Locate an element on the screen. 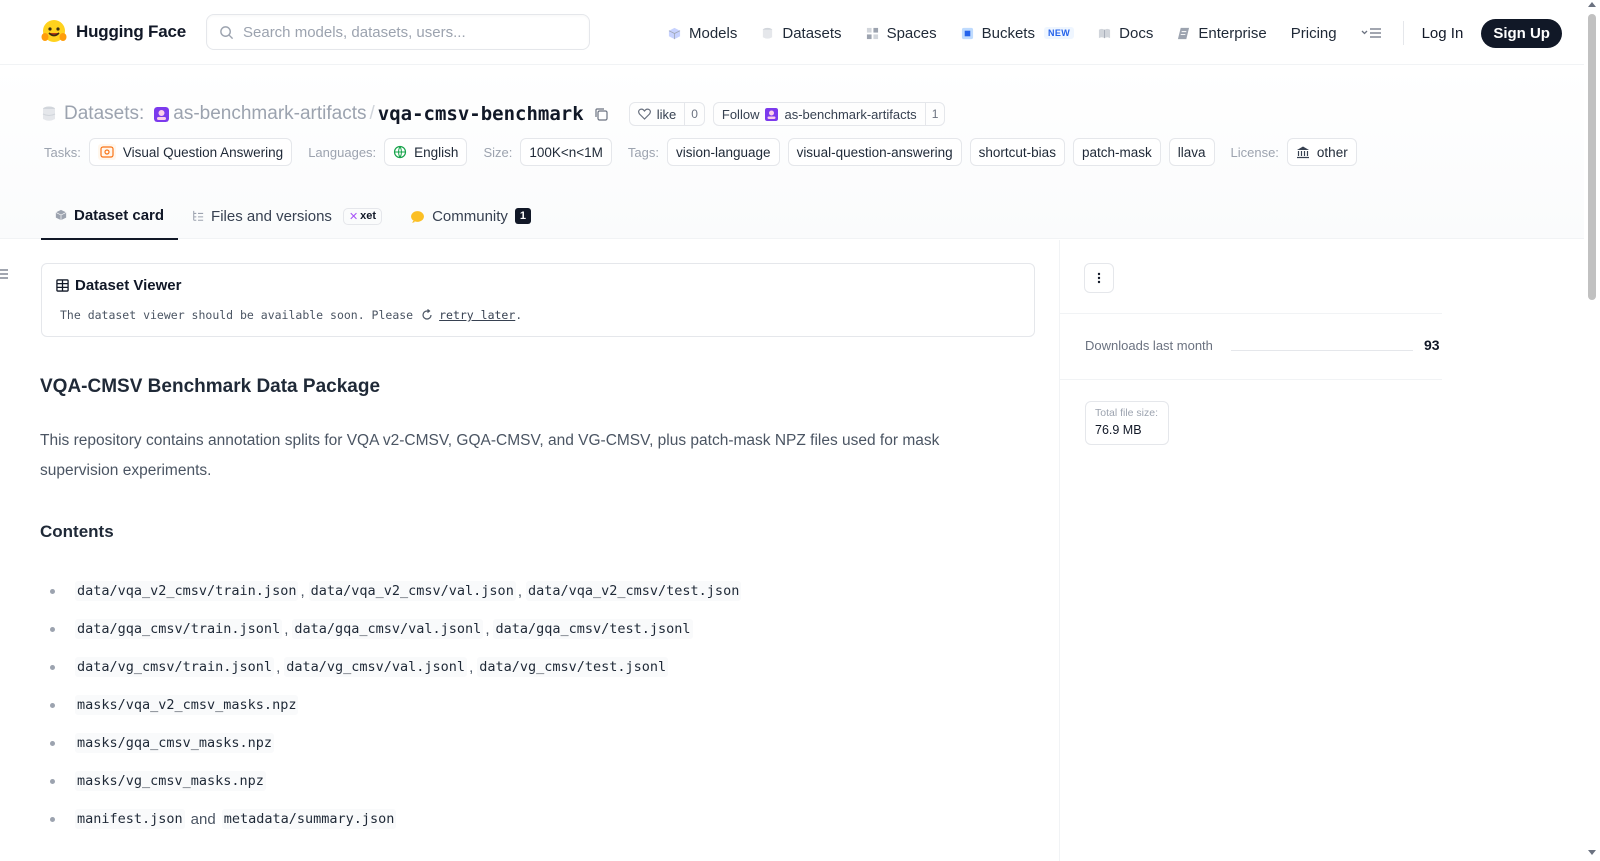 This screenshot has width=1600, height=861. search-icon is located at coordinates (227, 32).